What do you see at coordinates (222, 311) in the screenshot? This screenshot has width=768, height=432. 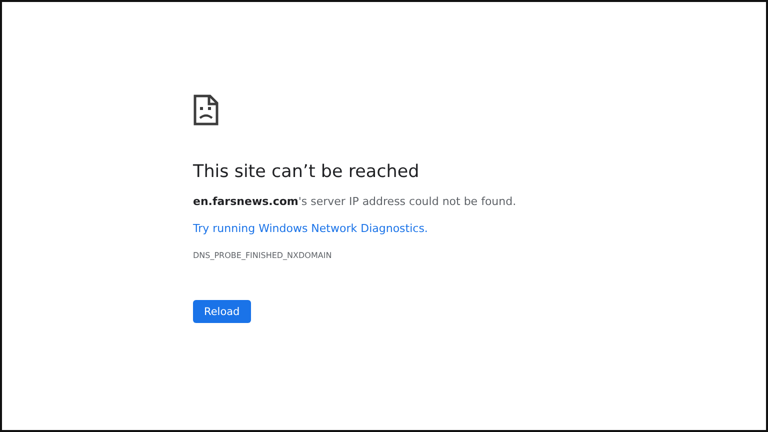 I see `reload-button: Reload` at bounding box center [222, 311].